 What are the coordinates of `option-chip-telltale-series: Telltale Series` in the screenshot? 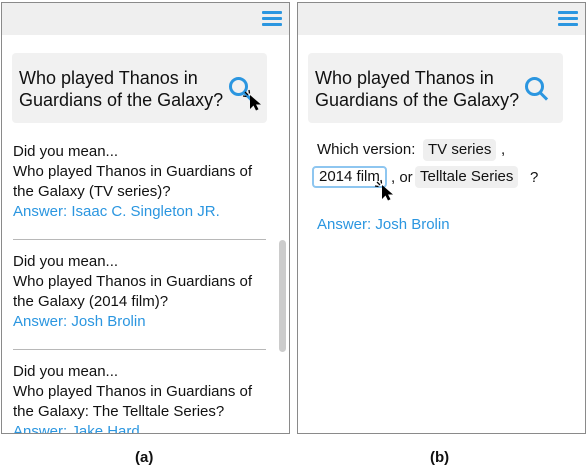 It's located at (467, 177).